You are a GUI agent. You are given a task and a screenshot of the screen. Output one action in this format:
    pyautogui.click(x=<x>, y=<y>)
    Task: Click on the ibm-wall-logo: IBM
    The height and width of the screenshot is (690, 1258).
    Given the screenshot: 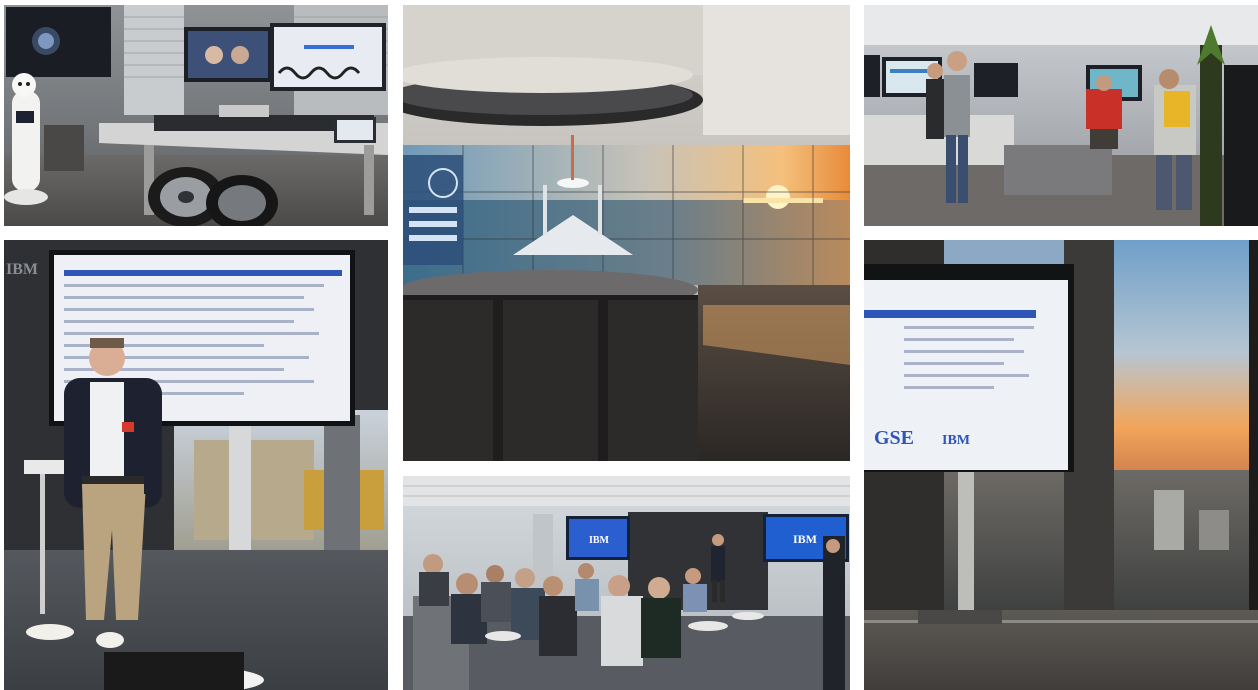 What is the action you would take?
    pyautogui.click(x=22, y=269)
    